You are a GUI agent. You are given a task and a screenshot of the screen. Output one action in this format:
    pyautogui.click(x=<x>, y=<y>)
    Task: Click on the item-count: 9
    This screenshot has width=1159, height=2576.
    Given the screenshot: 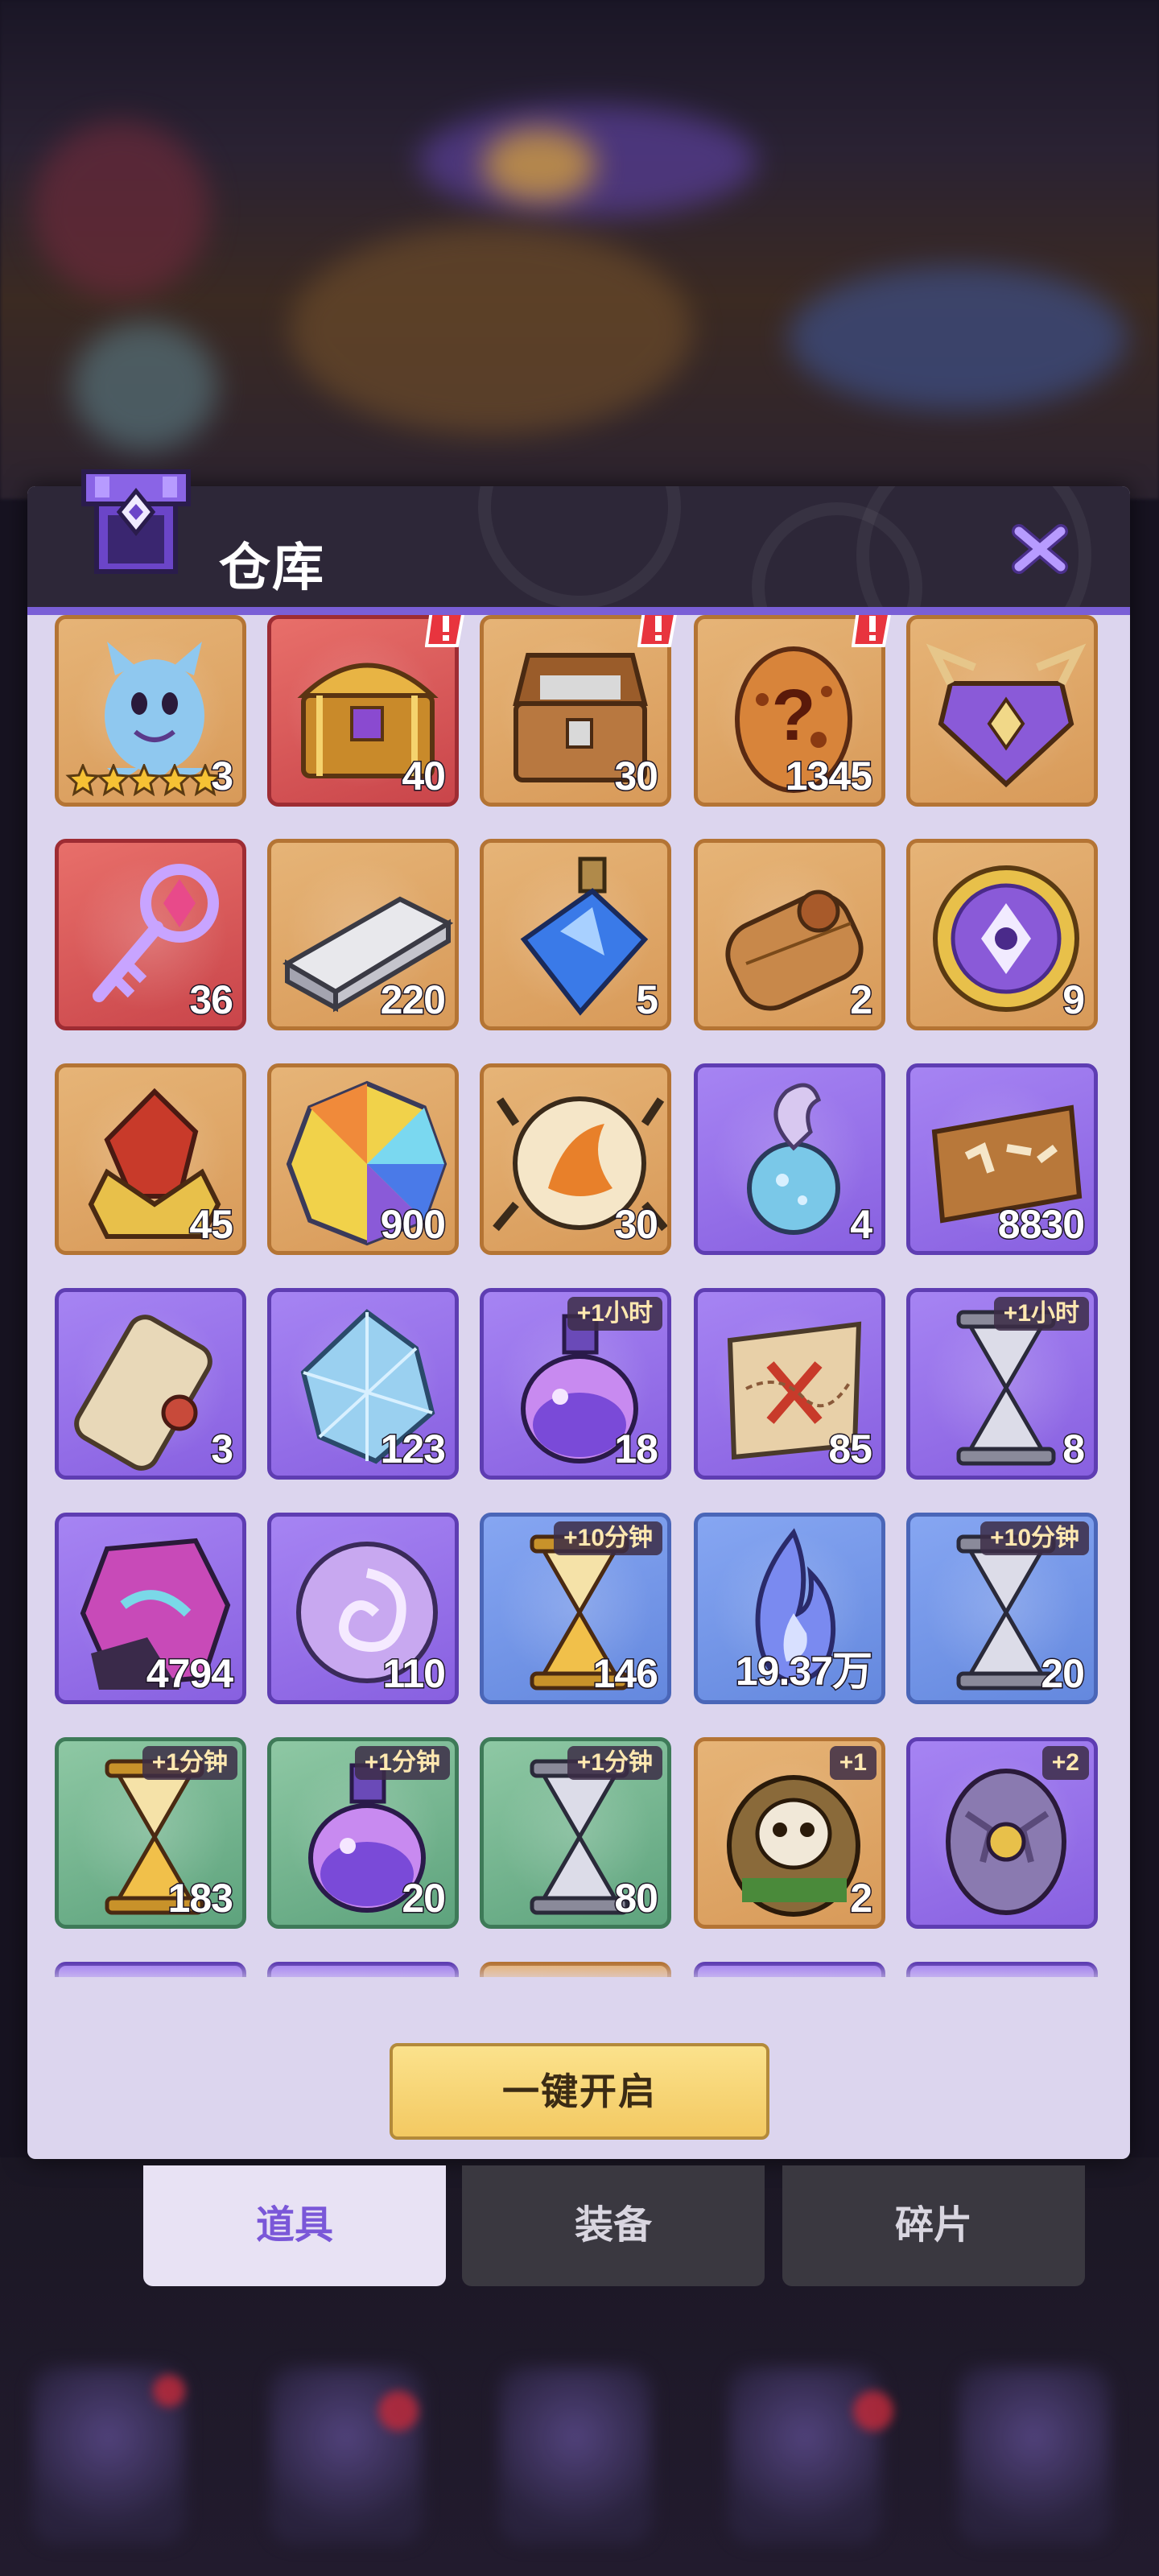 What is the action you would take?
    pyautogui.click(x=1074, y=1000)
    